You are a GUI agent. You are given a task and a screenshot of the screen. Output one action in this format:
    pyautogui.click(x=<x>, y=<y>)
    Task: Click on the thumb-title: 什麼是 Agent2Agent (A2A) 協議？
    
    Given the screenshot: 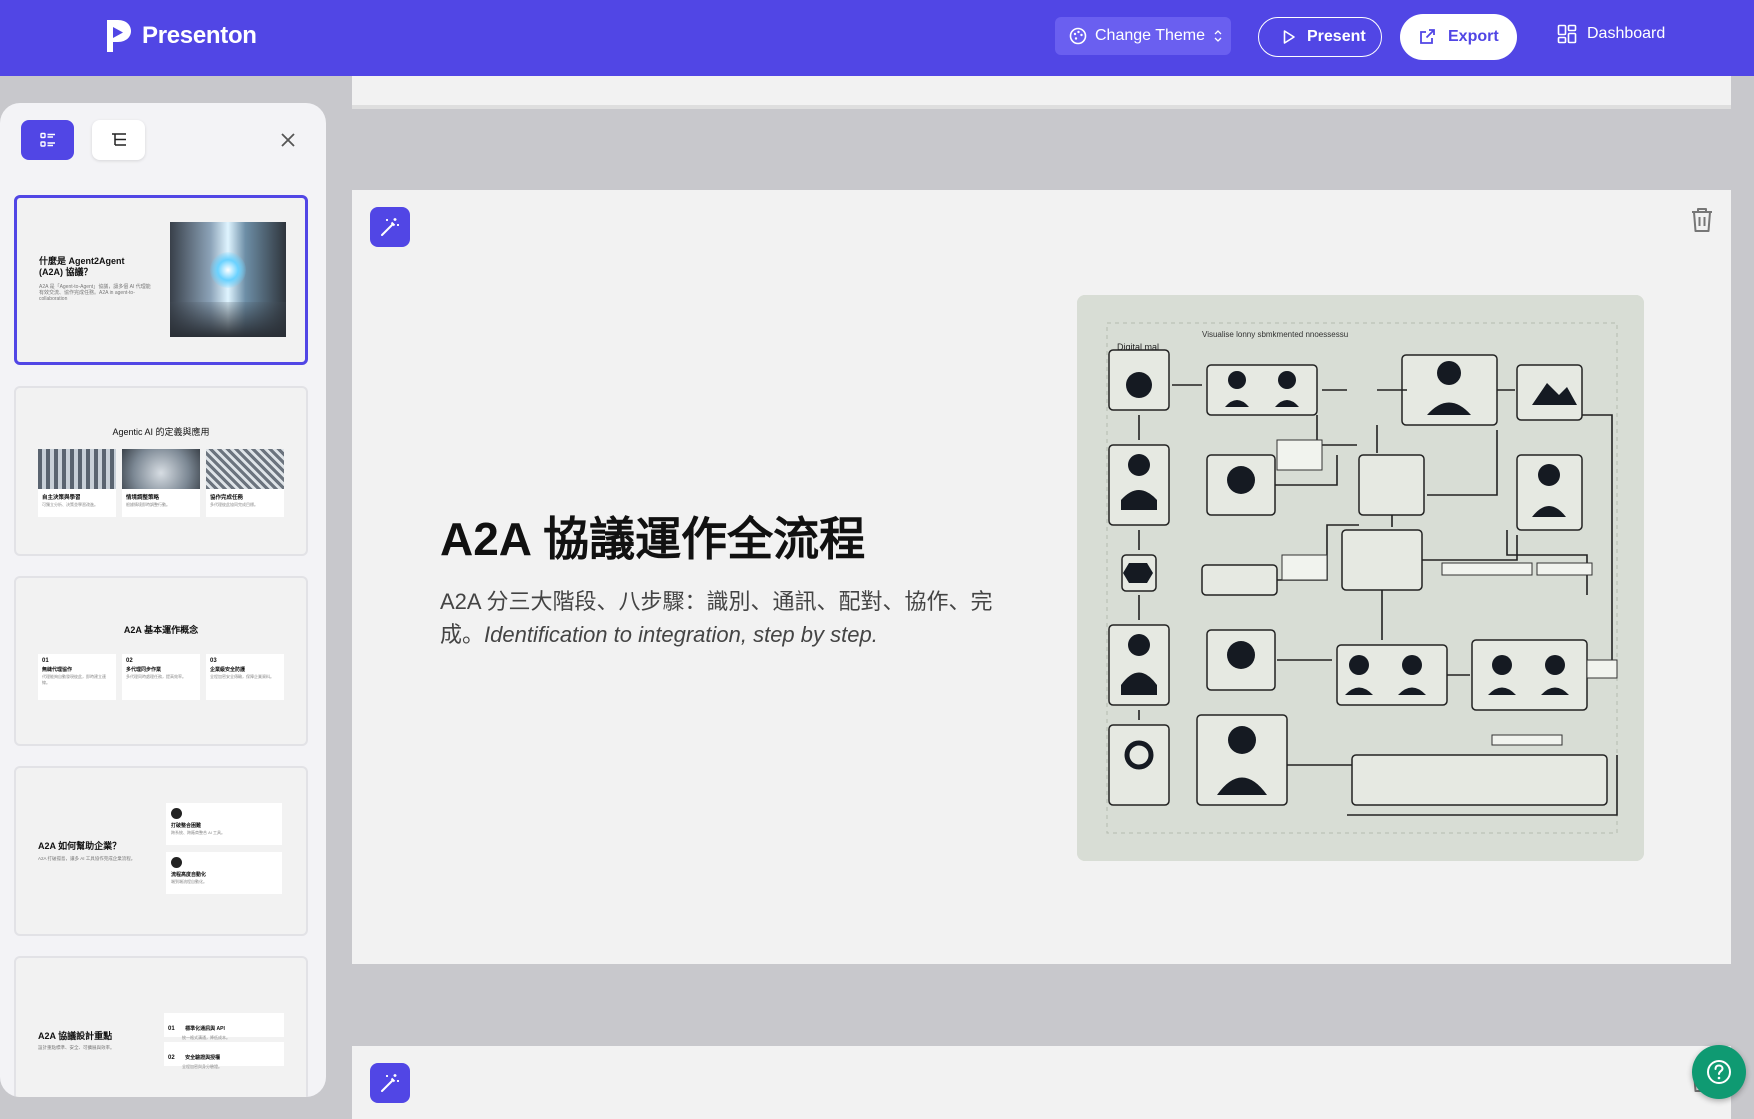 What is the action you would take?
    pyautogui.click(x=82, y=266)
    